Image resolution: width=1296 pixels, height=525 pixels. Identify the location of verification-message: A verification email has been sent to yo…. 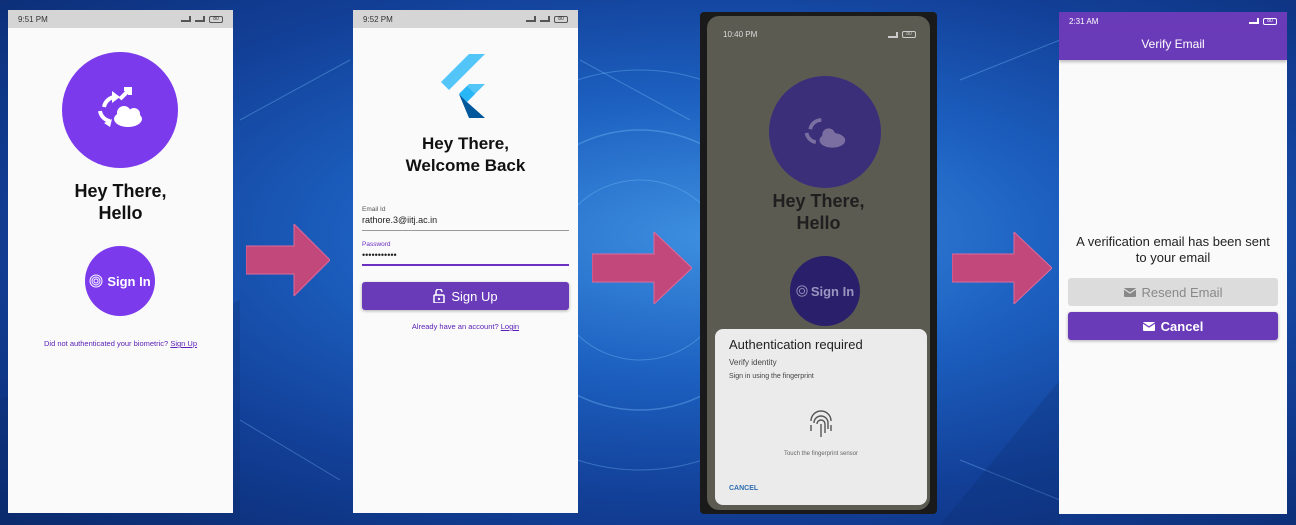
(1173, 249).